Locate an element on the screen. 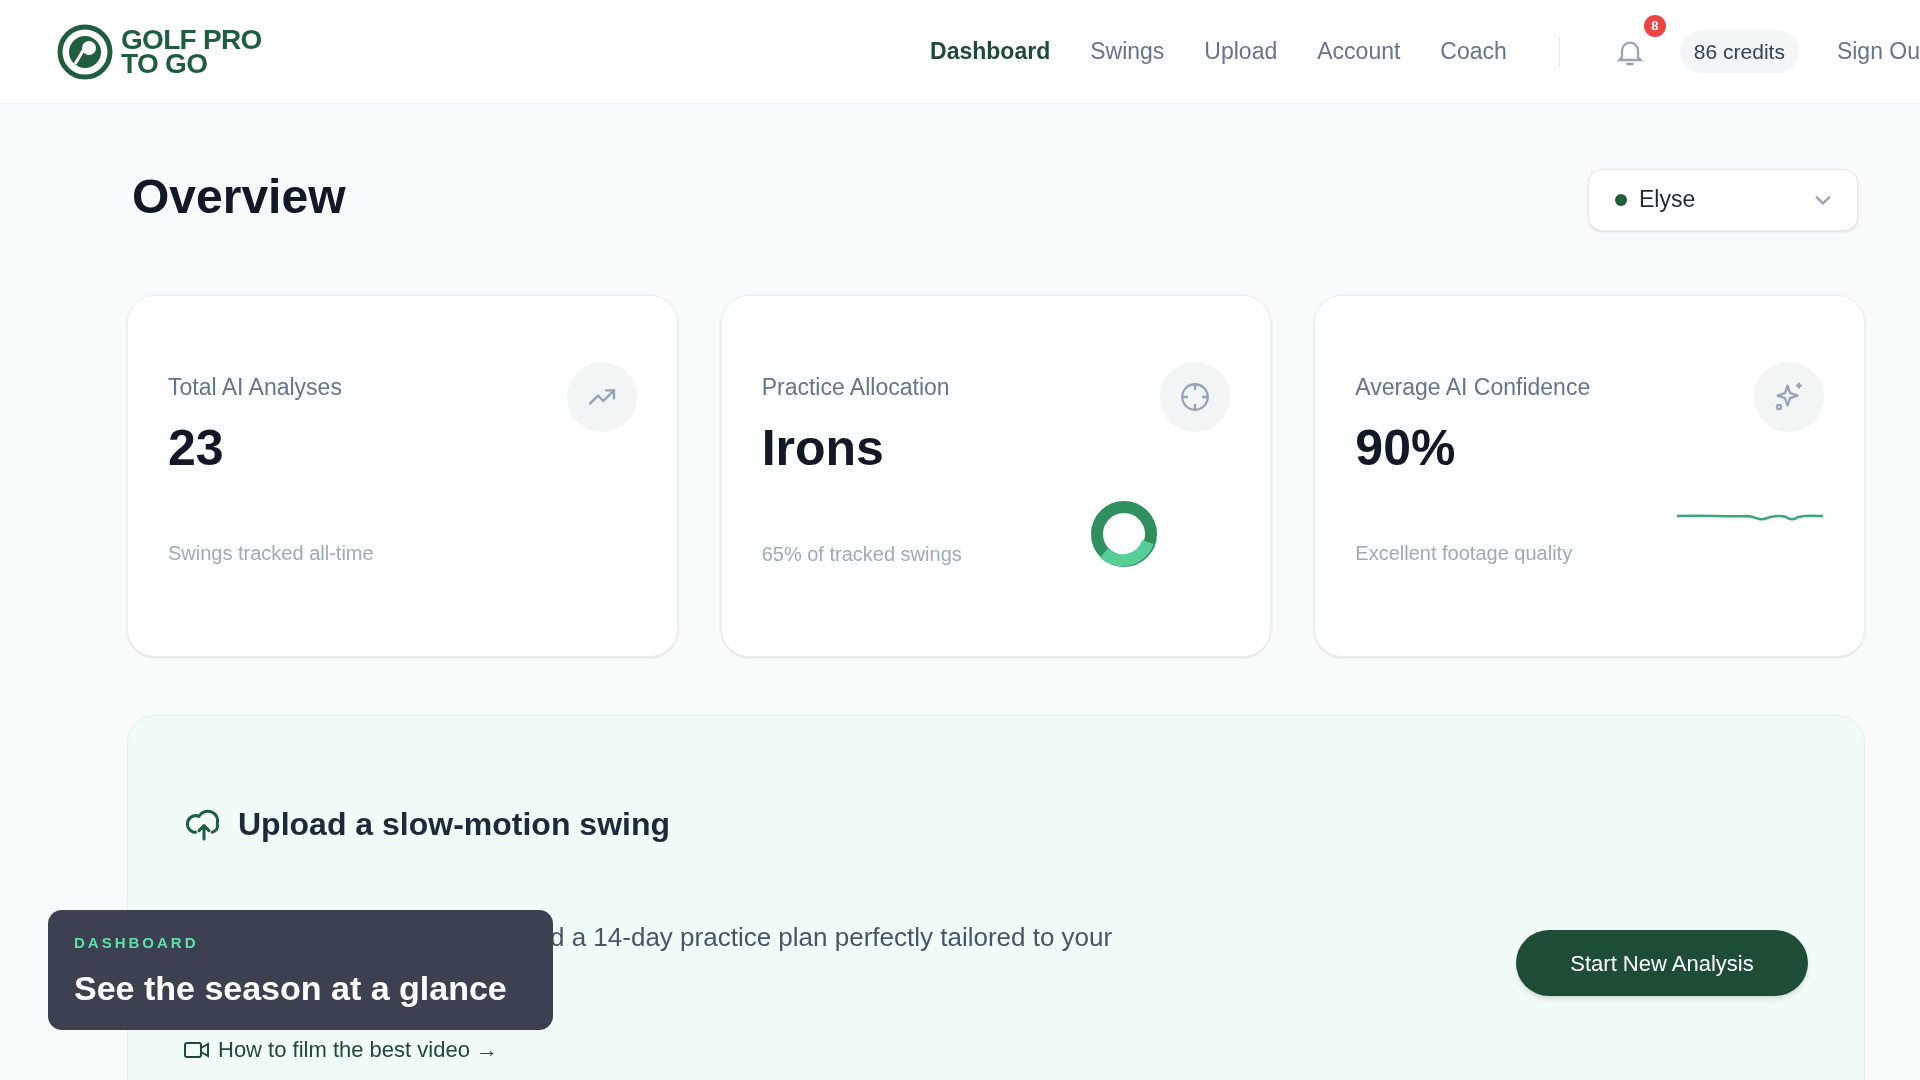  caption-eyebrow: DASHBOARD is located at coordinates (137, 943).